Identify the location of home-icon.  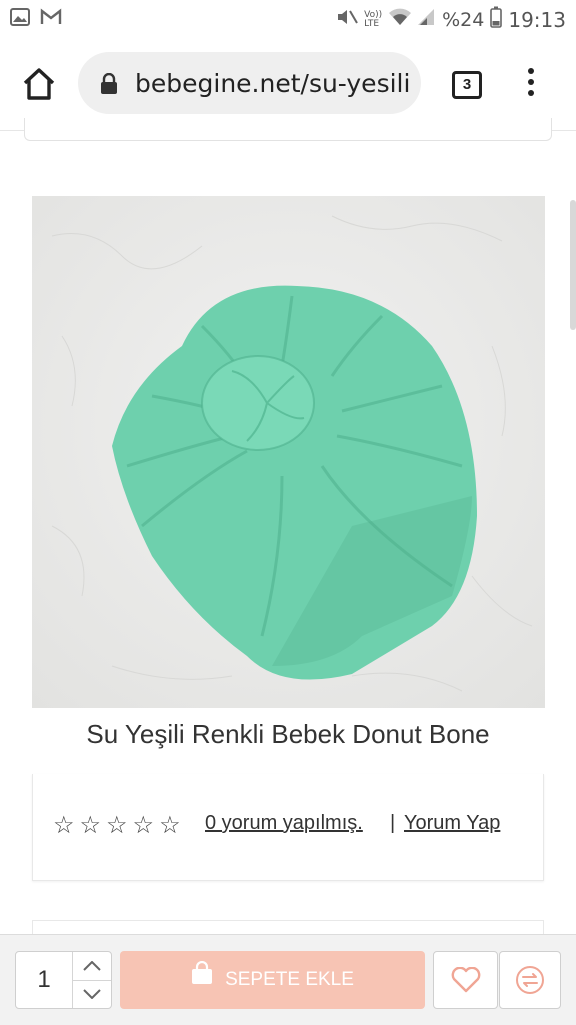
(39, 84).